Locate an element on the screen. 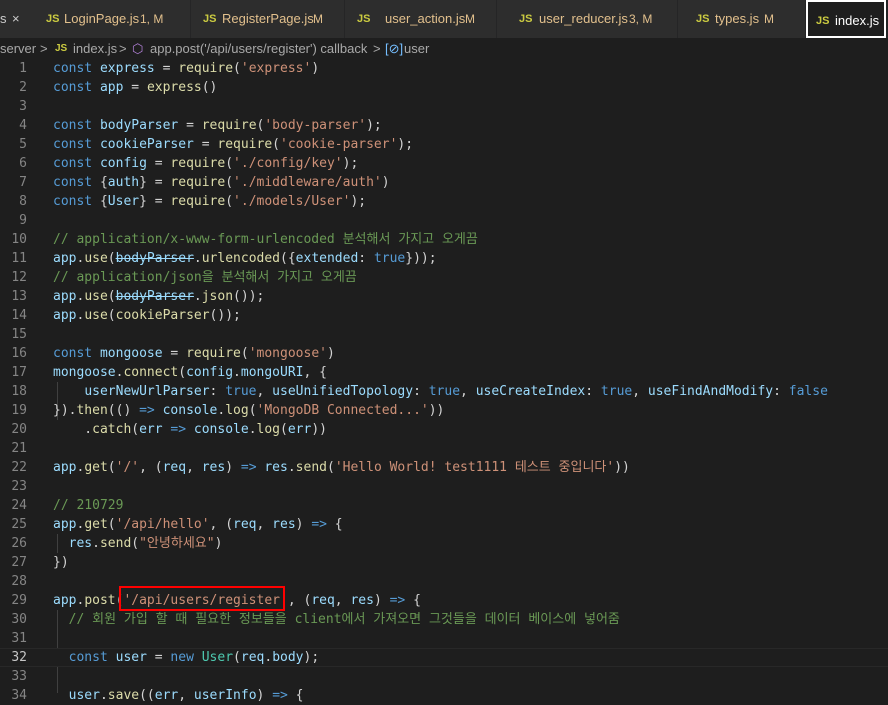 This screenshot has width=888, height=705. close-icon: × is located at coordinates (16, 19).